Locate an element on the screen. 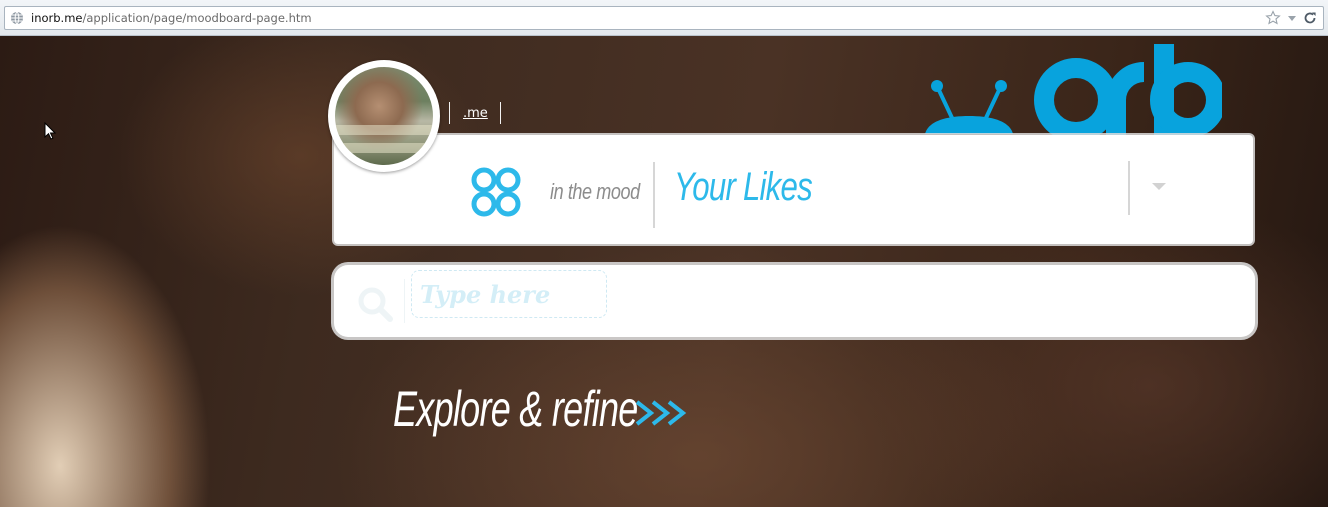 The height and width of the screenshot is (507, 1328). avatar is located at coordinates (384, 116).